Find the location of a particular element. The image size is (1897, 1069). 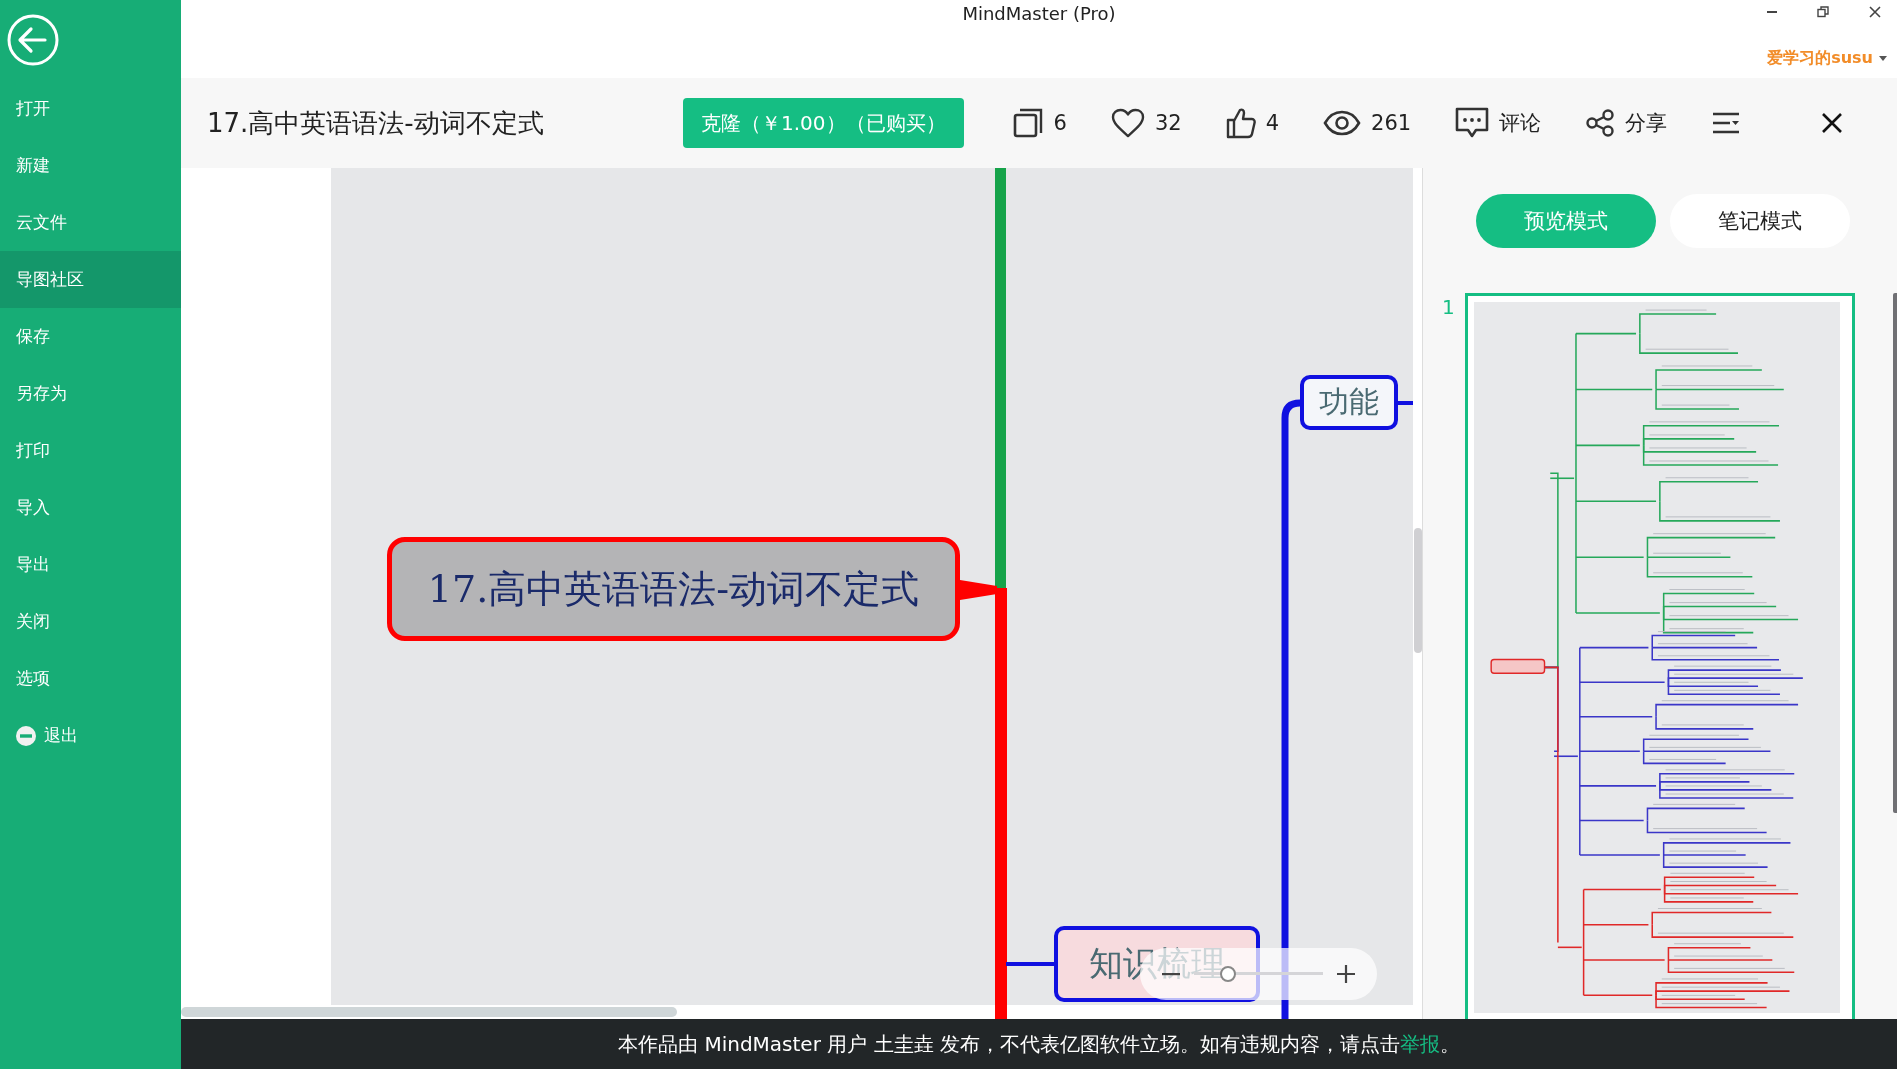

minus-circle-icon is located at coordinates (26, 735).